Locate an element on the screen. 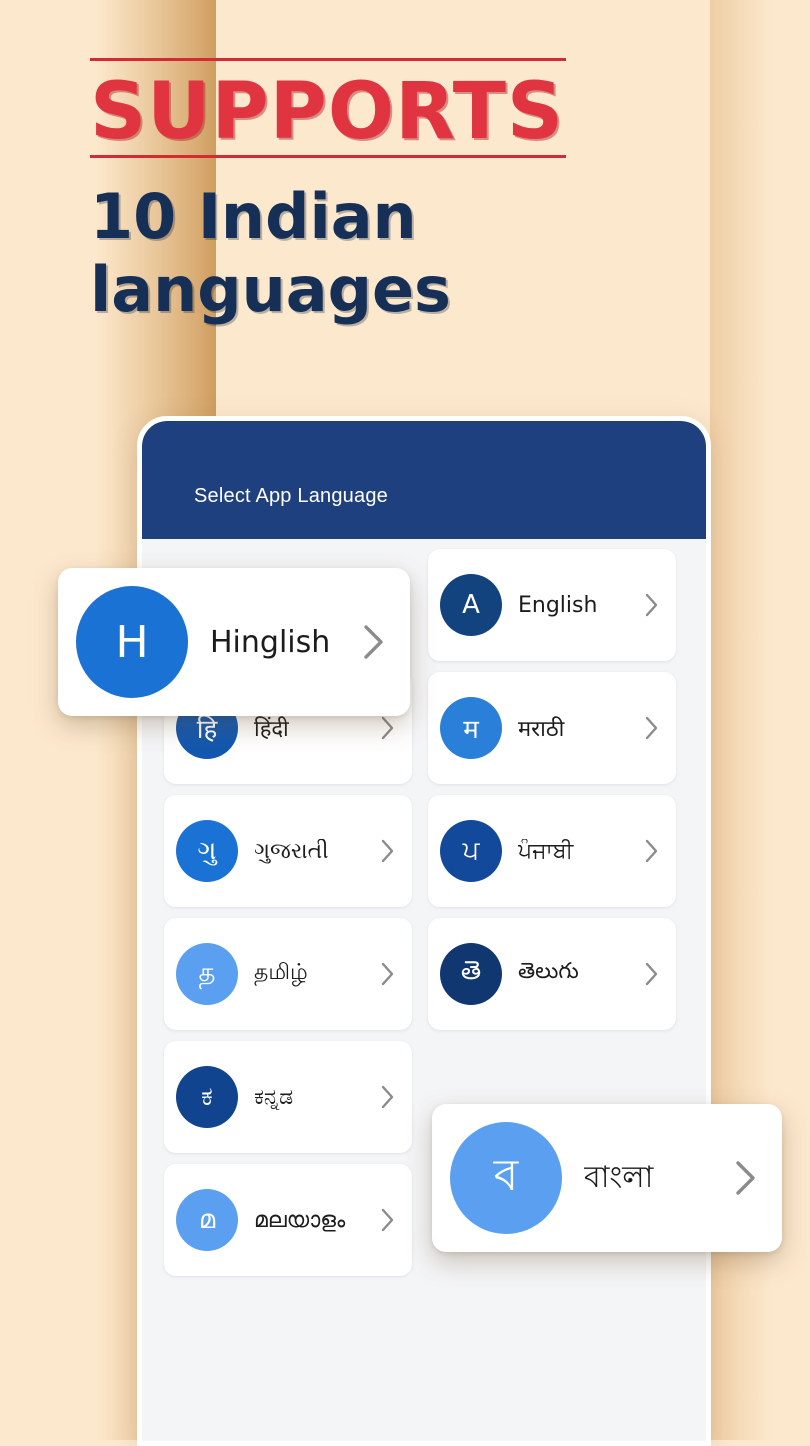 The height and width of the screenshot is (1446, 810). language-card-gujarati: ગુ ગુજરાતી is located at coordinates (288, 851).